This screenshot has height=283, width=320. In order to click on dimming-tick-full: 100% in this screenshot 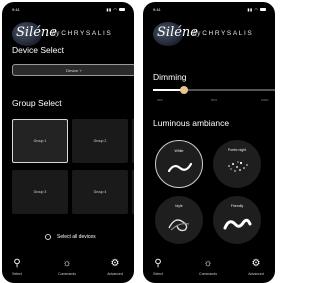, I will do `click(265, 100)`.